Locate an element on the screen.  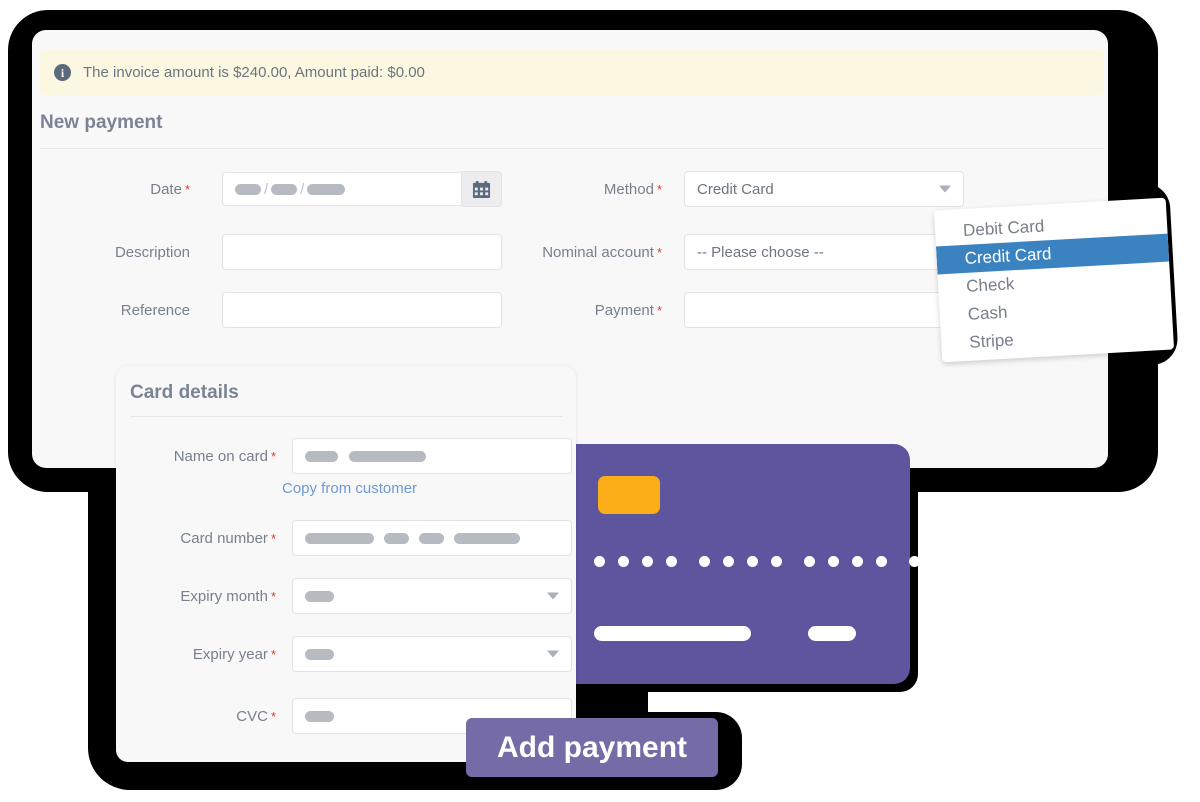
title-divider is located at coordinates (572, 148).